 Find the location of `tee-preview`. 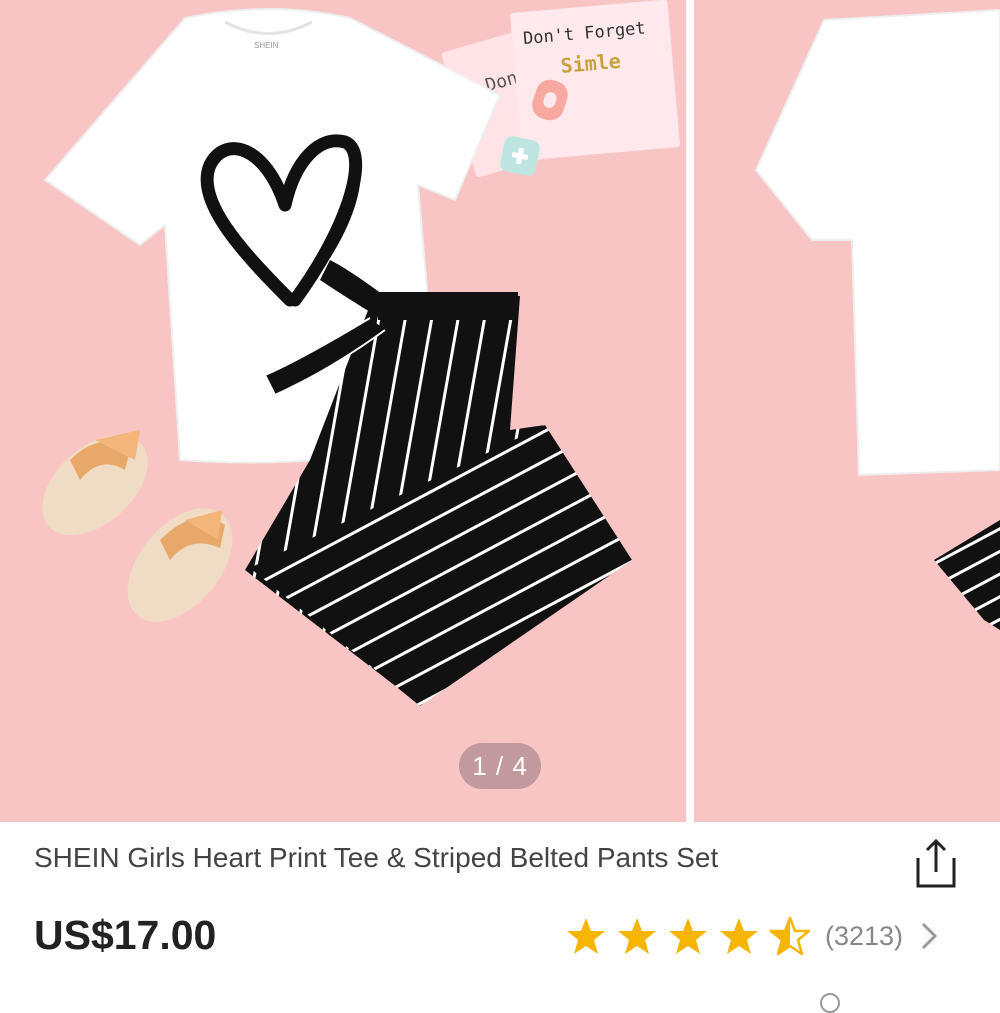

tee-preview is located at coordinates (877, 242).